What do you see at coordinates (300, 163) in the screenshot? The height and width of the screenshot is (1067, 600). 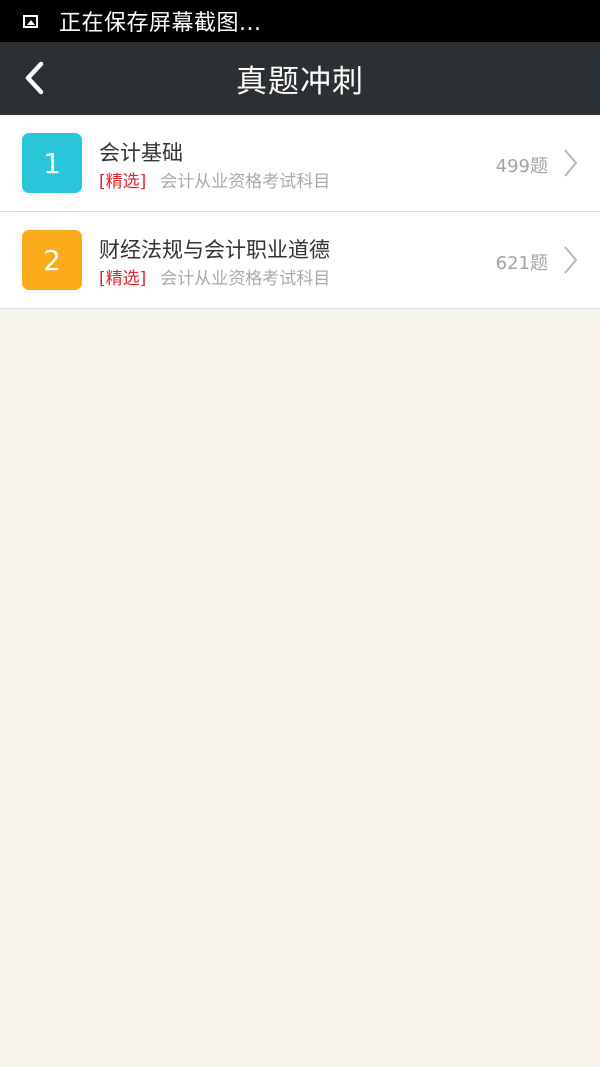 I see `list-item: 1 会计基础 [精选] 会计从业资格考试科目 499题` at bounding box center [300, 163].